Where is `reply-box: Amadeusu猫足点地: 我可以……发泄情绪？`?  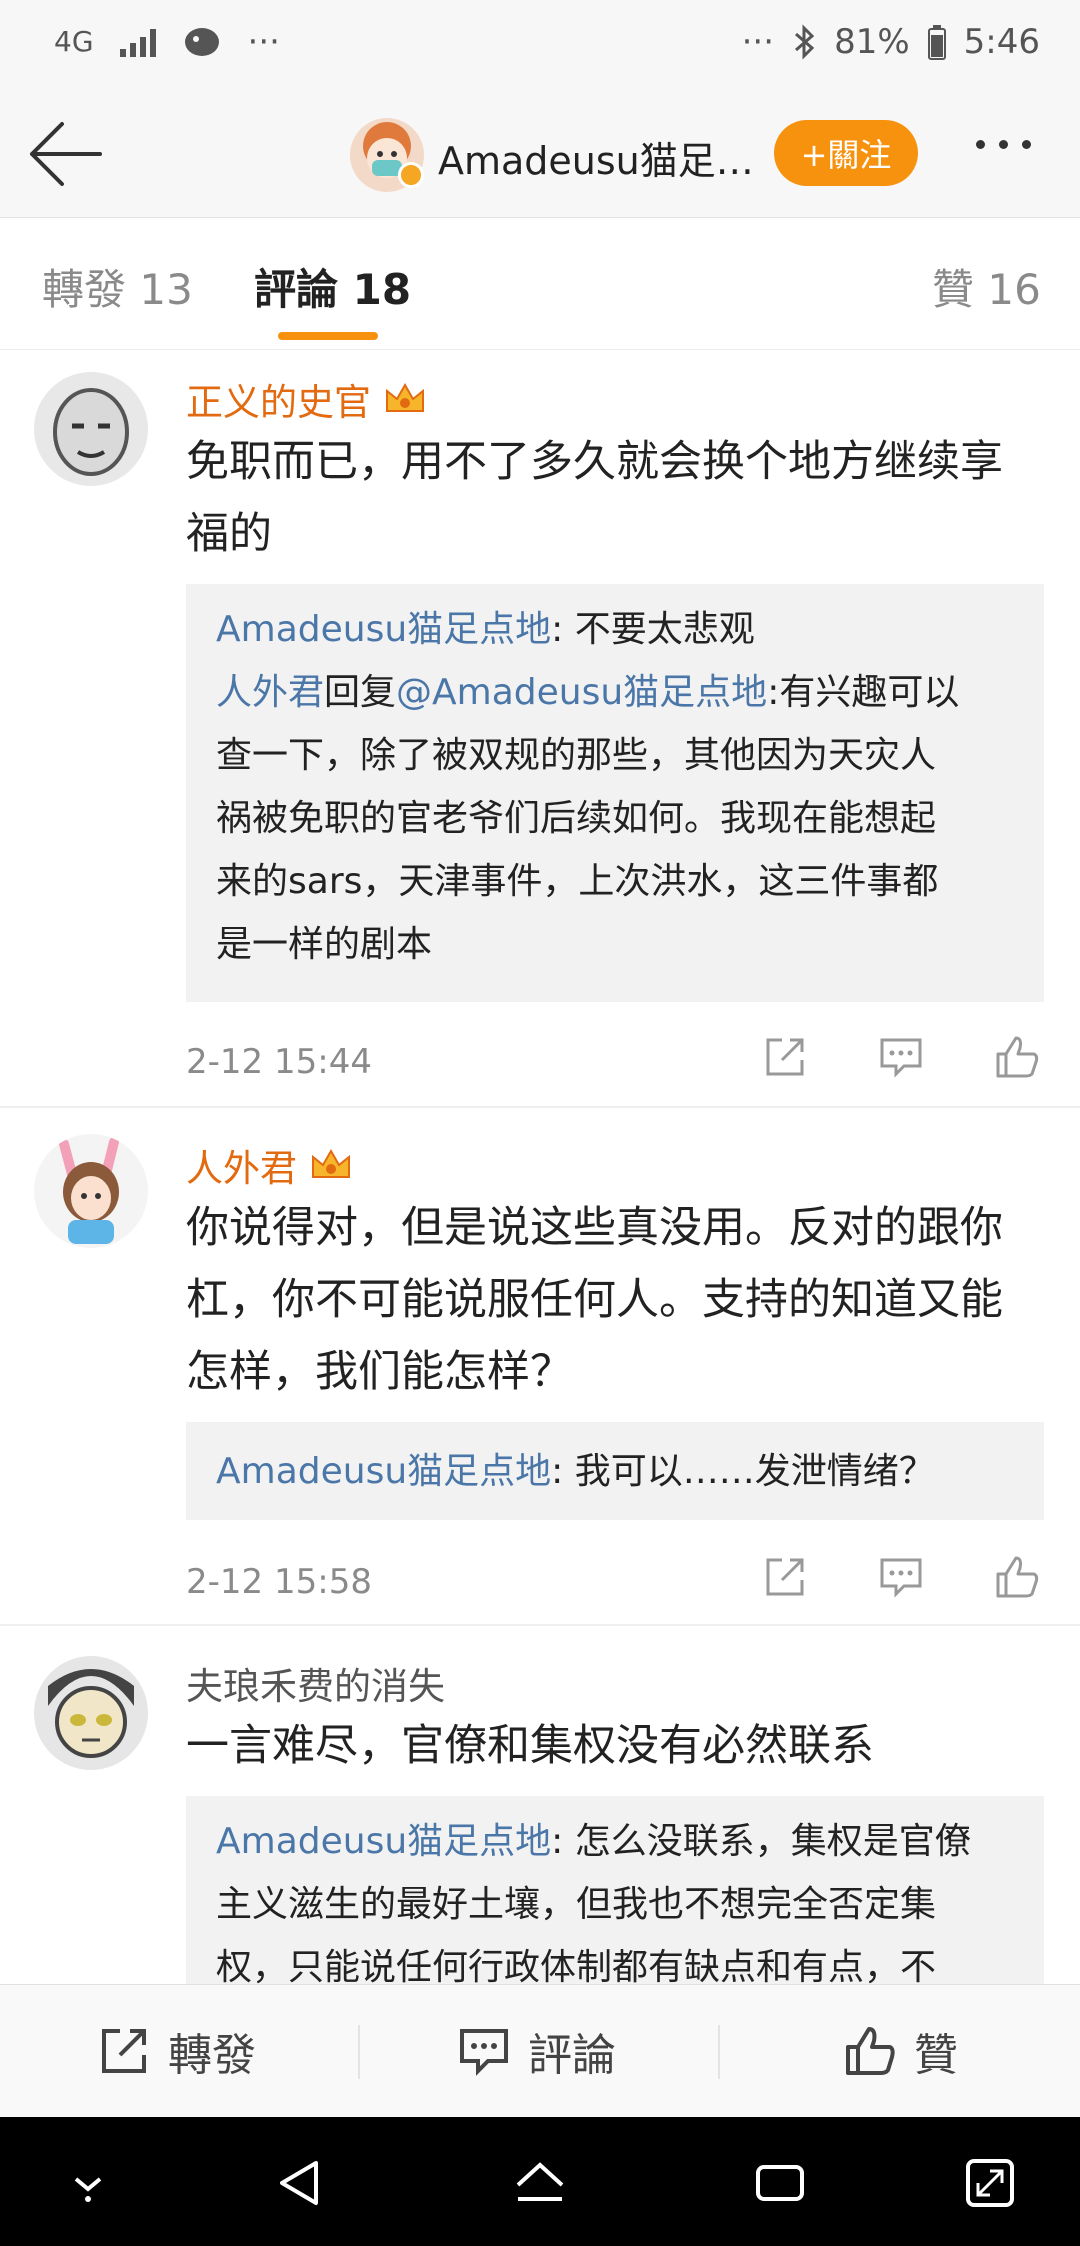
reply-box: Amadeusu猫足点地: 我可以……发泄情绪？ is located at coordinates (615, 1471).